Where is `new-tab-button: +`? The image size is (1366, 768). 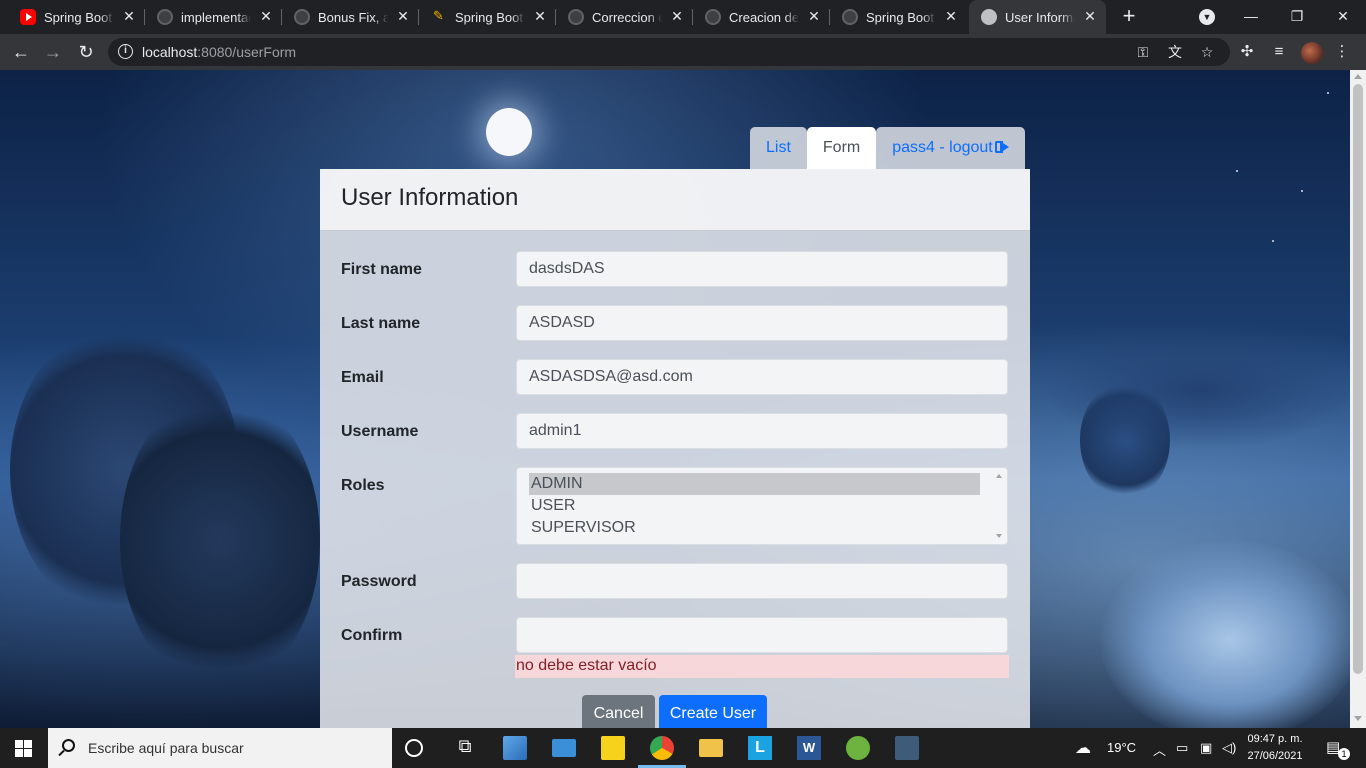
new-tab-button: + is located at coordinates (1129, 16).